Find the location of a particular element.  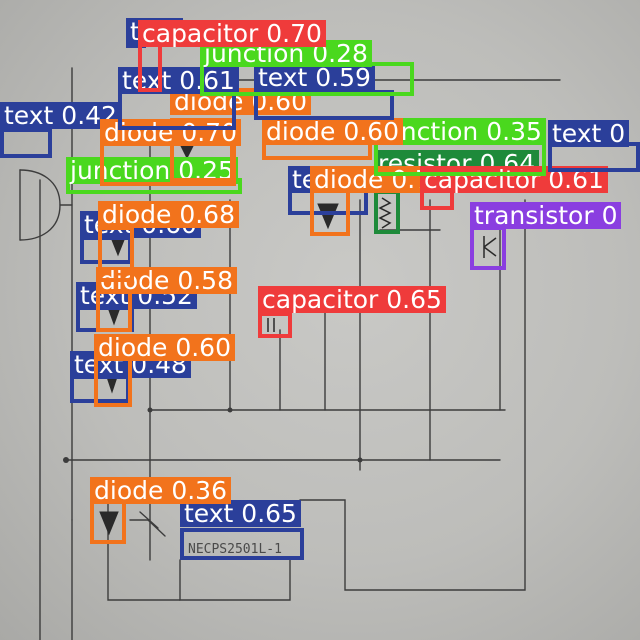

label-text: text 0 is located at coordinates (589, 133).